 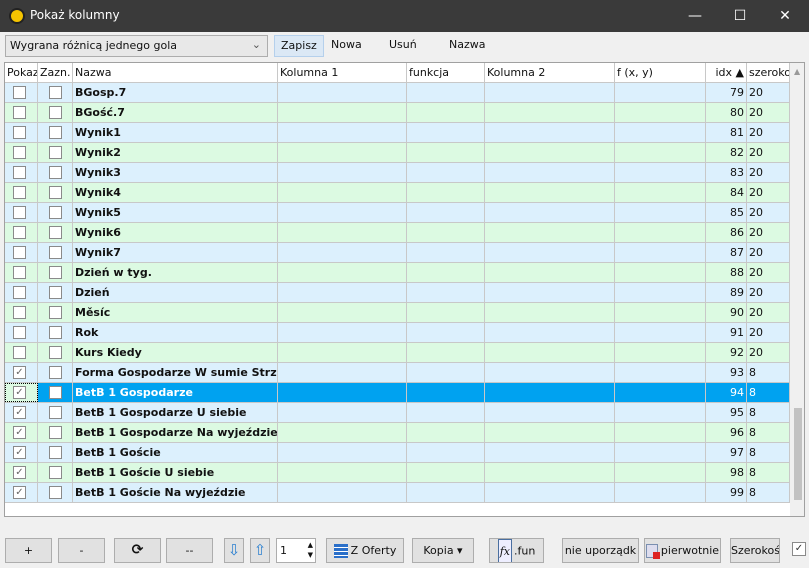 I want to click on table-row: BGosp.7 79 20, so click(x=397, y=93).